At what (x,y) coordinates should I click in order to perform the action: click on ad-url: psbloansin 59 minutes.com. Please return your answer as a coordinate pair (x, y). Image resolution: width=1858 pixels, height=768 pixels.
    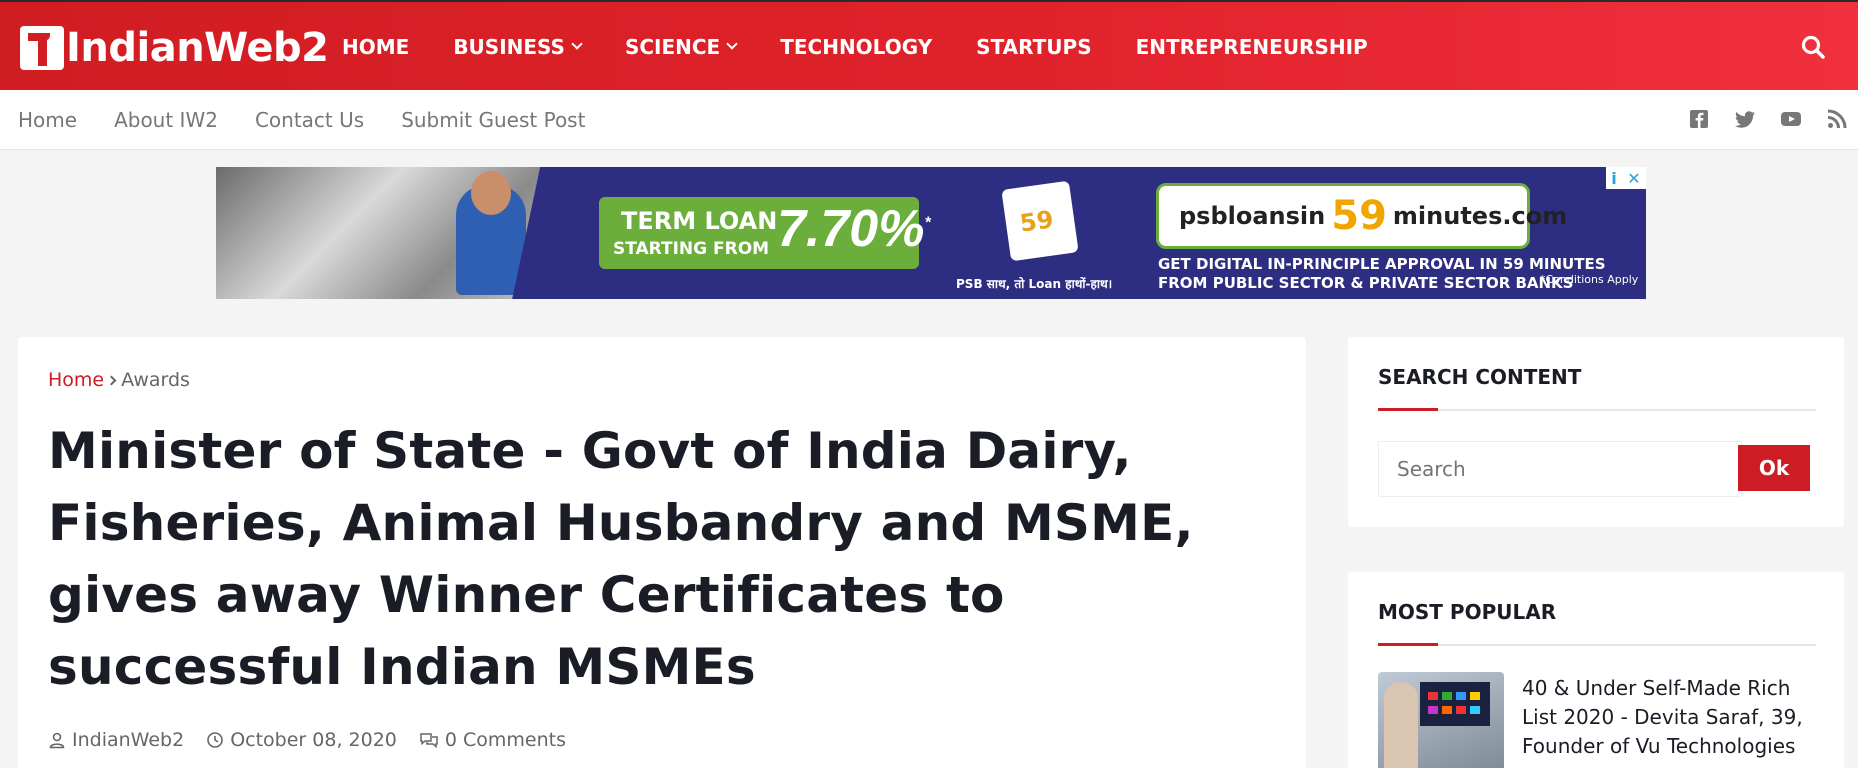
    Looking at the image, I should click on (1361, 216).